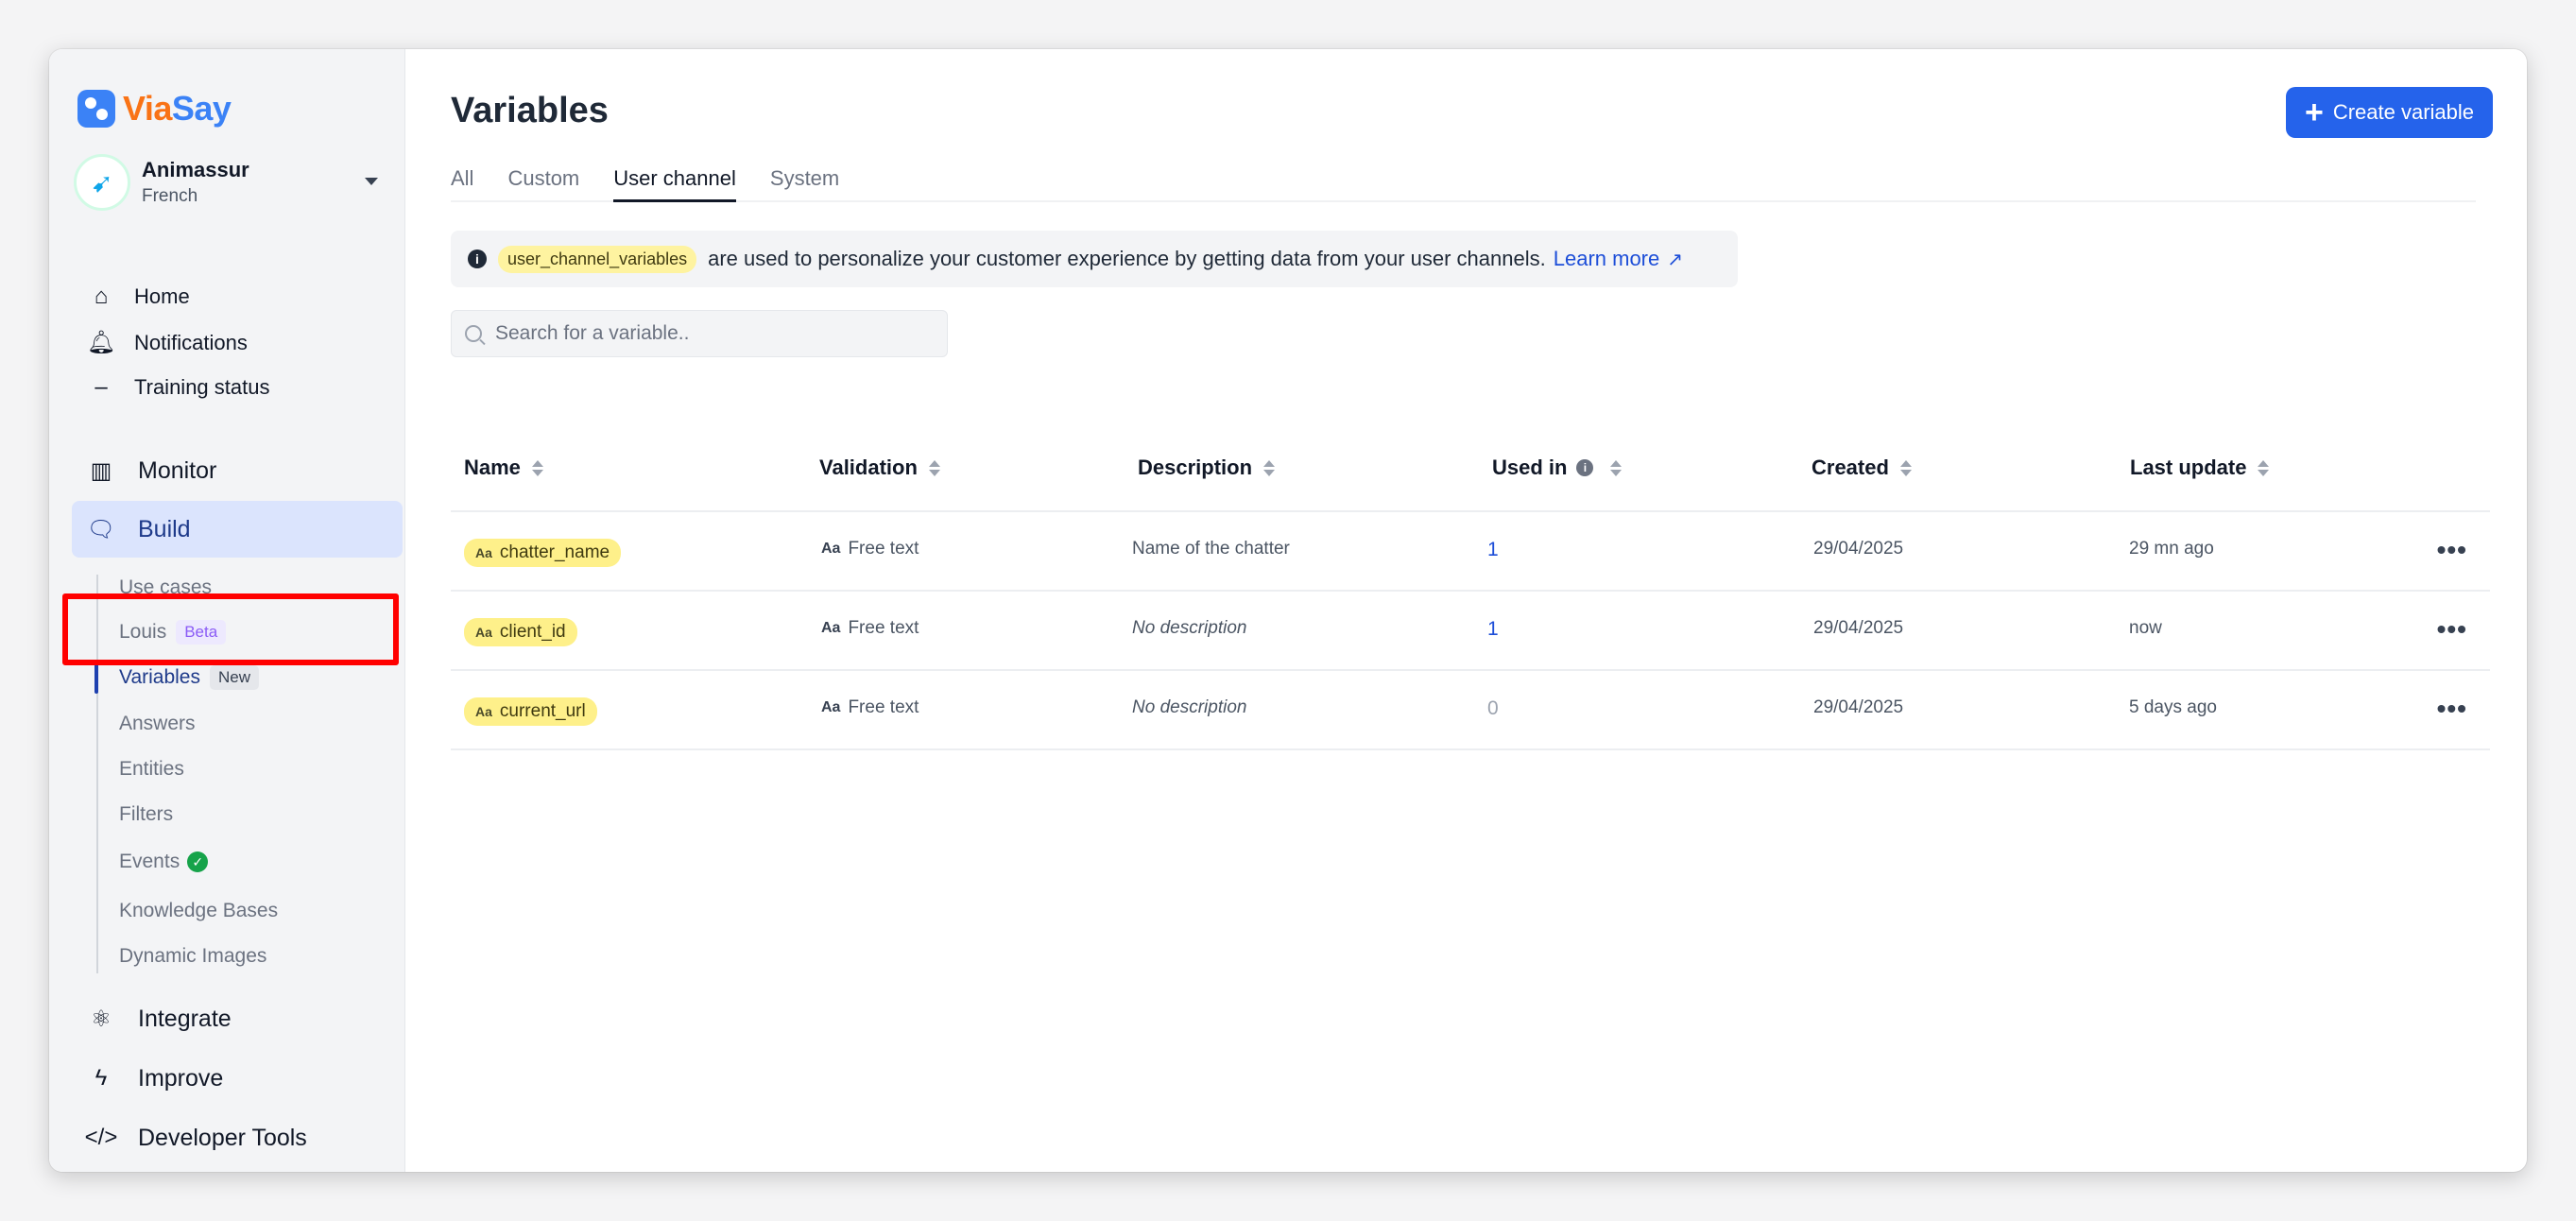 The width and height of the screenshot is (2576, 1221). I want to click on brand-logo: ViaSay, so click(154, 109).